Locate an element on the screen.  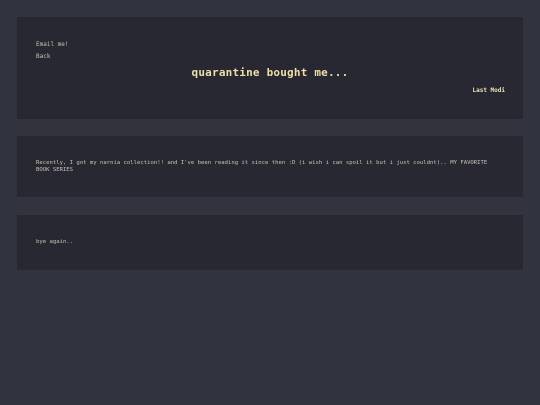
email-me-link: Email me! is located at coordinates (52, 44).